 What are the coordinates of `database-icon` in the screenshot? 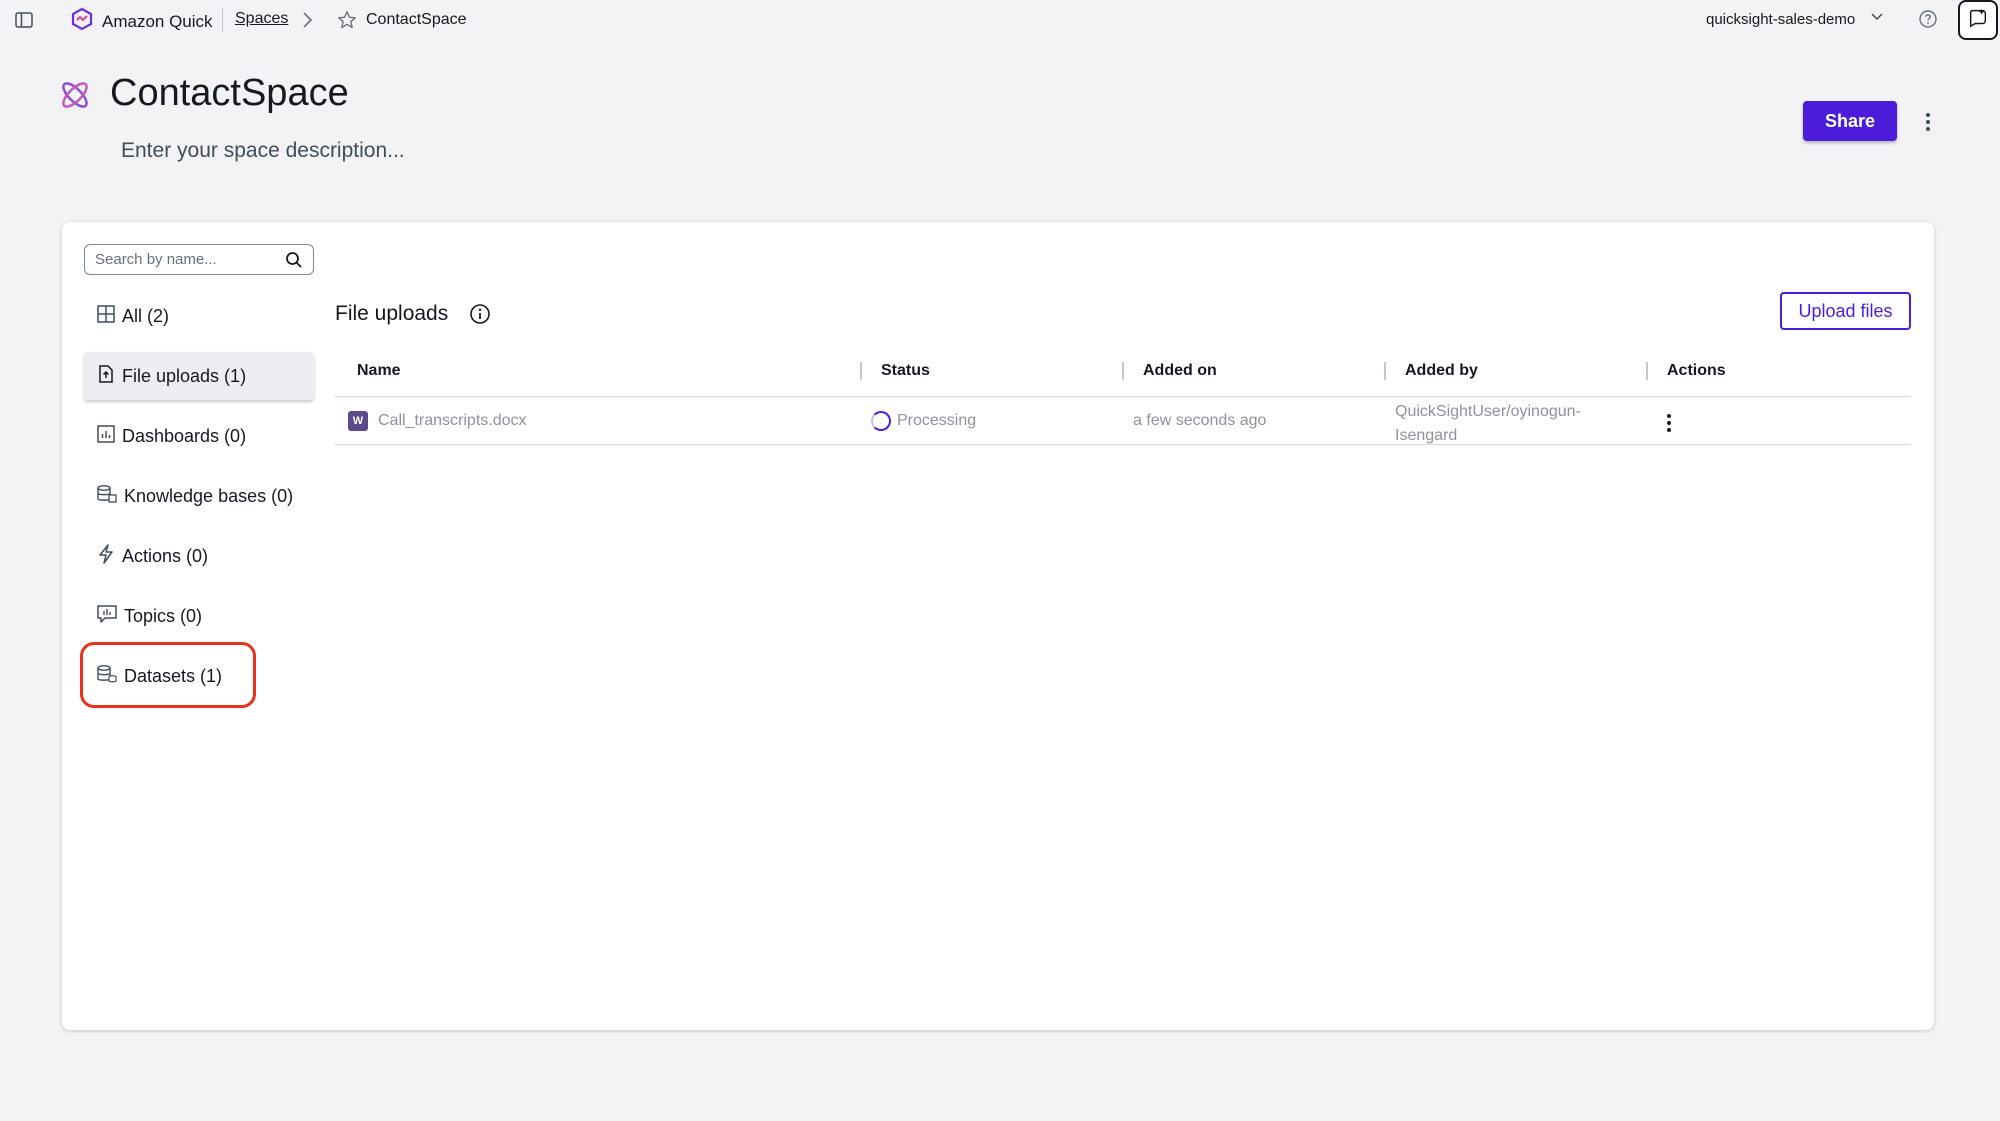 It's located at (107, 496).